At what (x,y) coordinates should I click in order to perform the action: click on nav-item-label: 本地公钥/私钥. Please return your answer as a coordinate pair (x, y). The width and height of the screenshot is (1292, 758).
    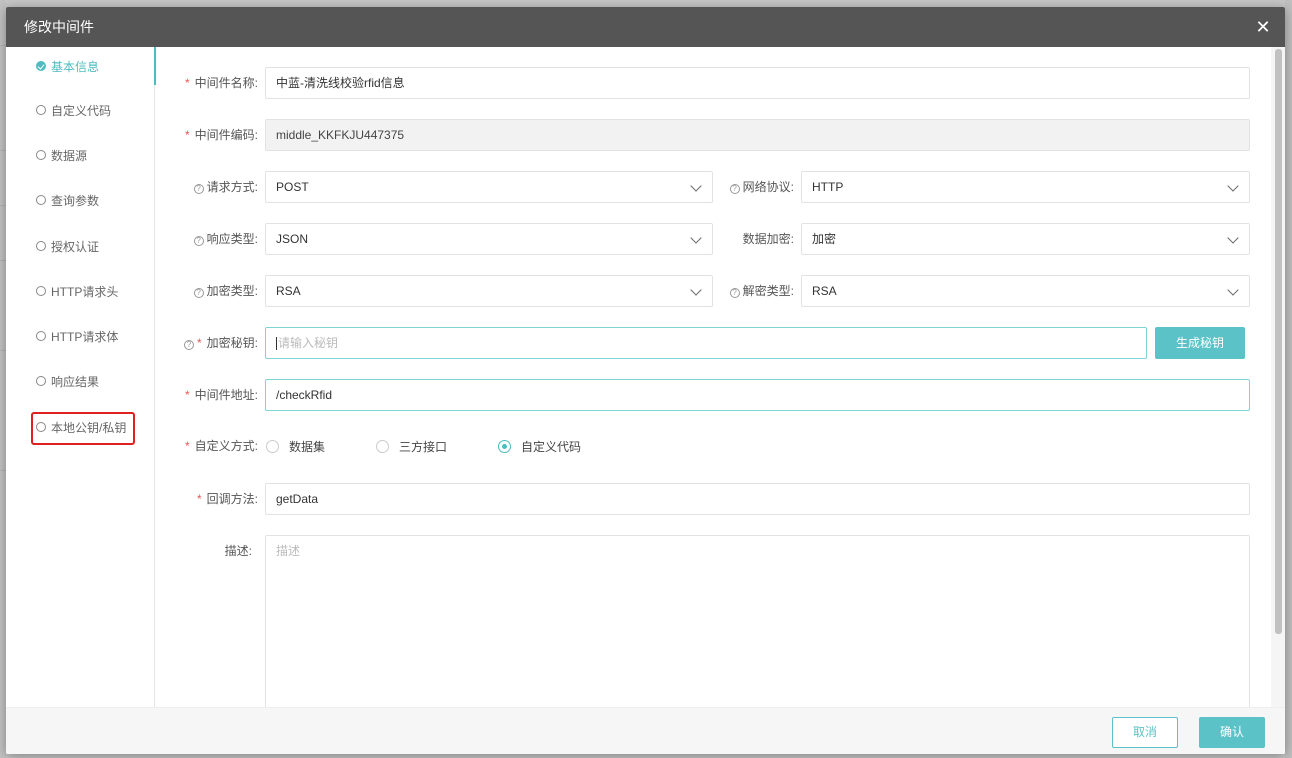
    Looking at the image, I should click on (89, 427).